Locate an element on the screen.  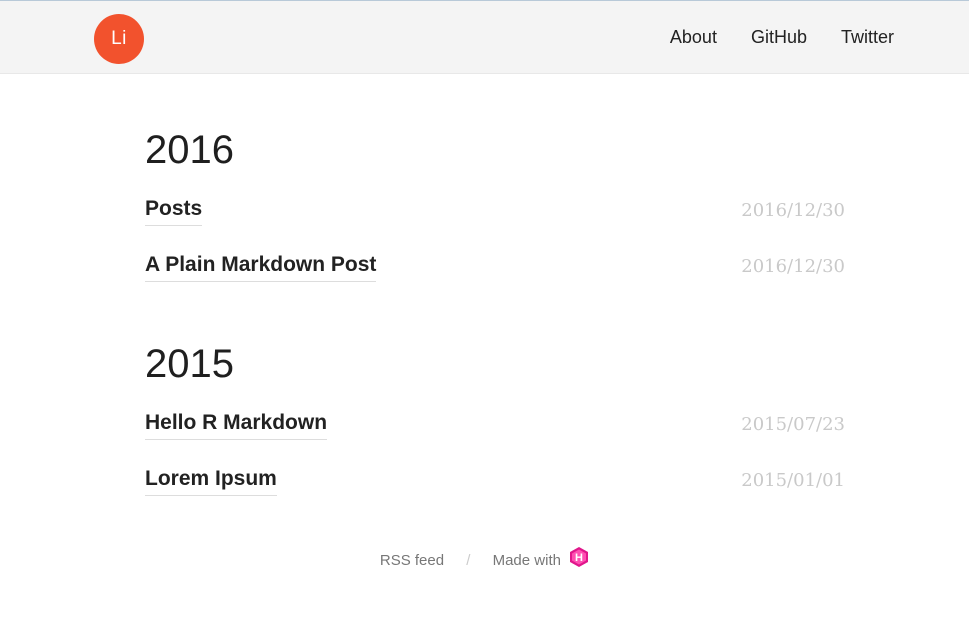
post-item: Hello R Markdown 2015/07/23 is located at coordinates (495, 425).